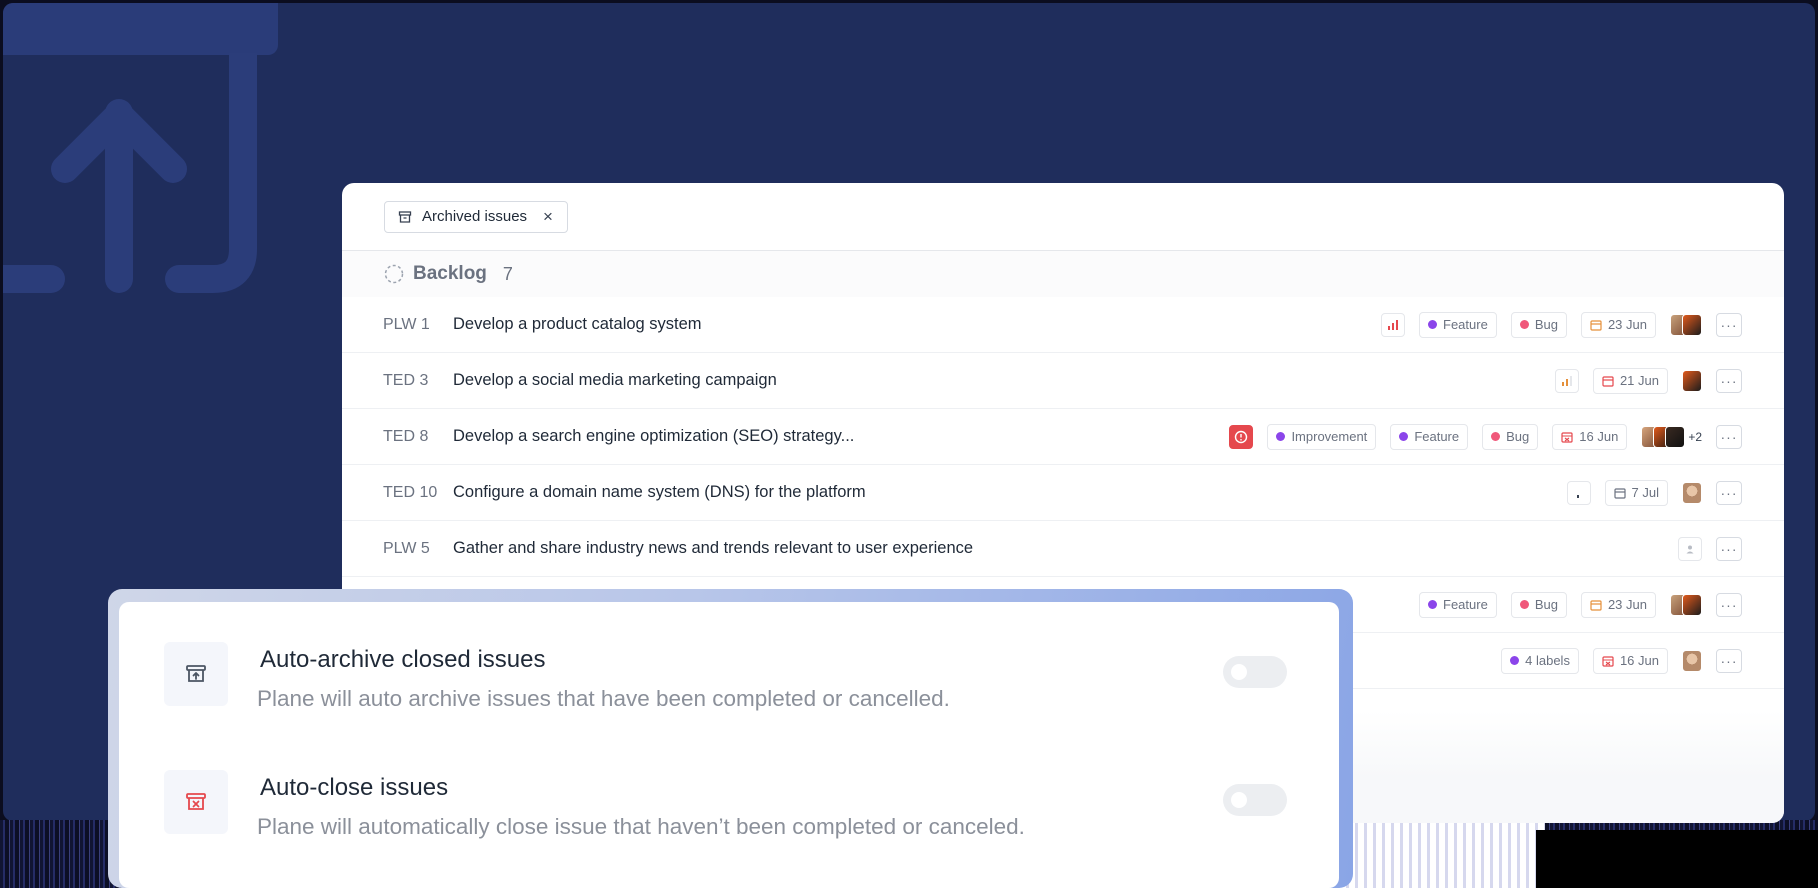  I want to click on archived-issues-filter-chip: Archived issues ×, so click(476, 216).